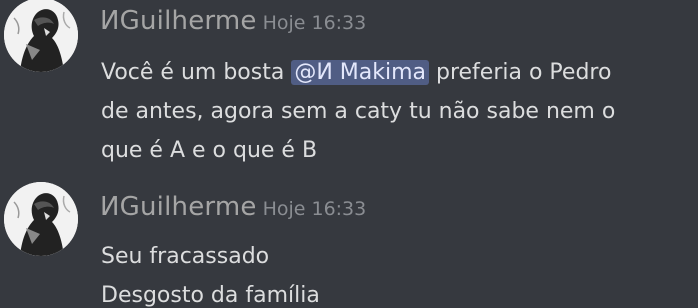 Image resolution: width=698 pixels, height=308 pixels. Describe the element at coordinates (209, 150) in the screenshot. I see `message-line: que é A e o que é B` at that location.